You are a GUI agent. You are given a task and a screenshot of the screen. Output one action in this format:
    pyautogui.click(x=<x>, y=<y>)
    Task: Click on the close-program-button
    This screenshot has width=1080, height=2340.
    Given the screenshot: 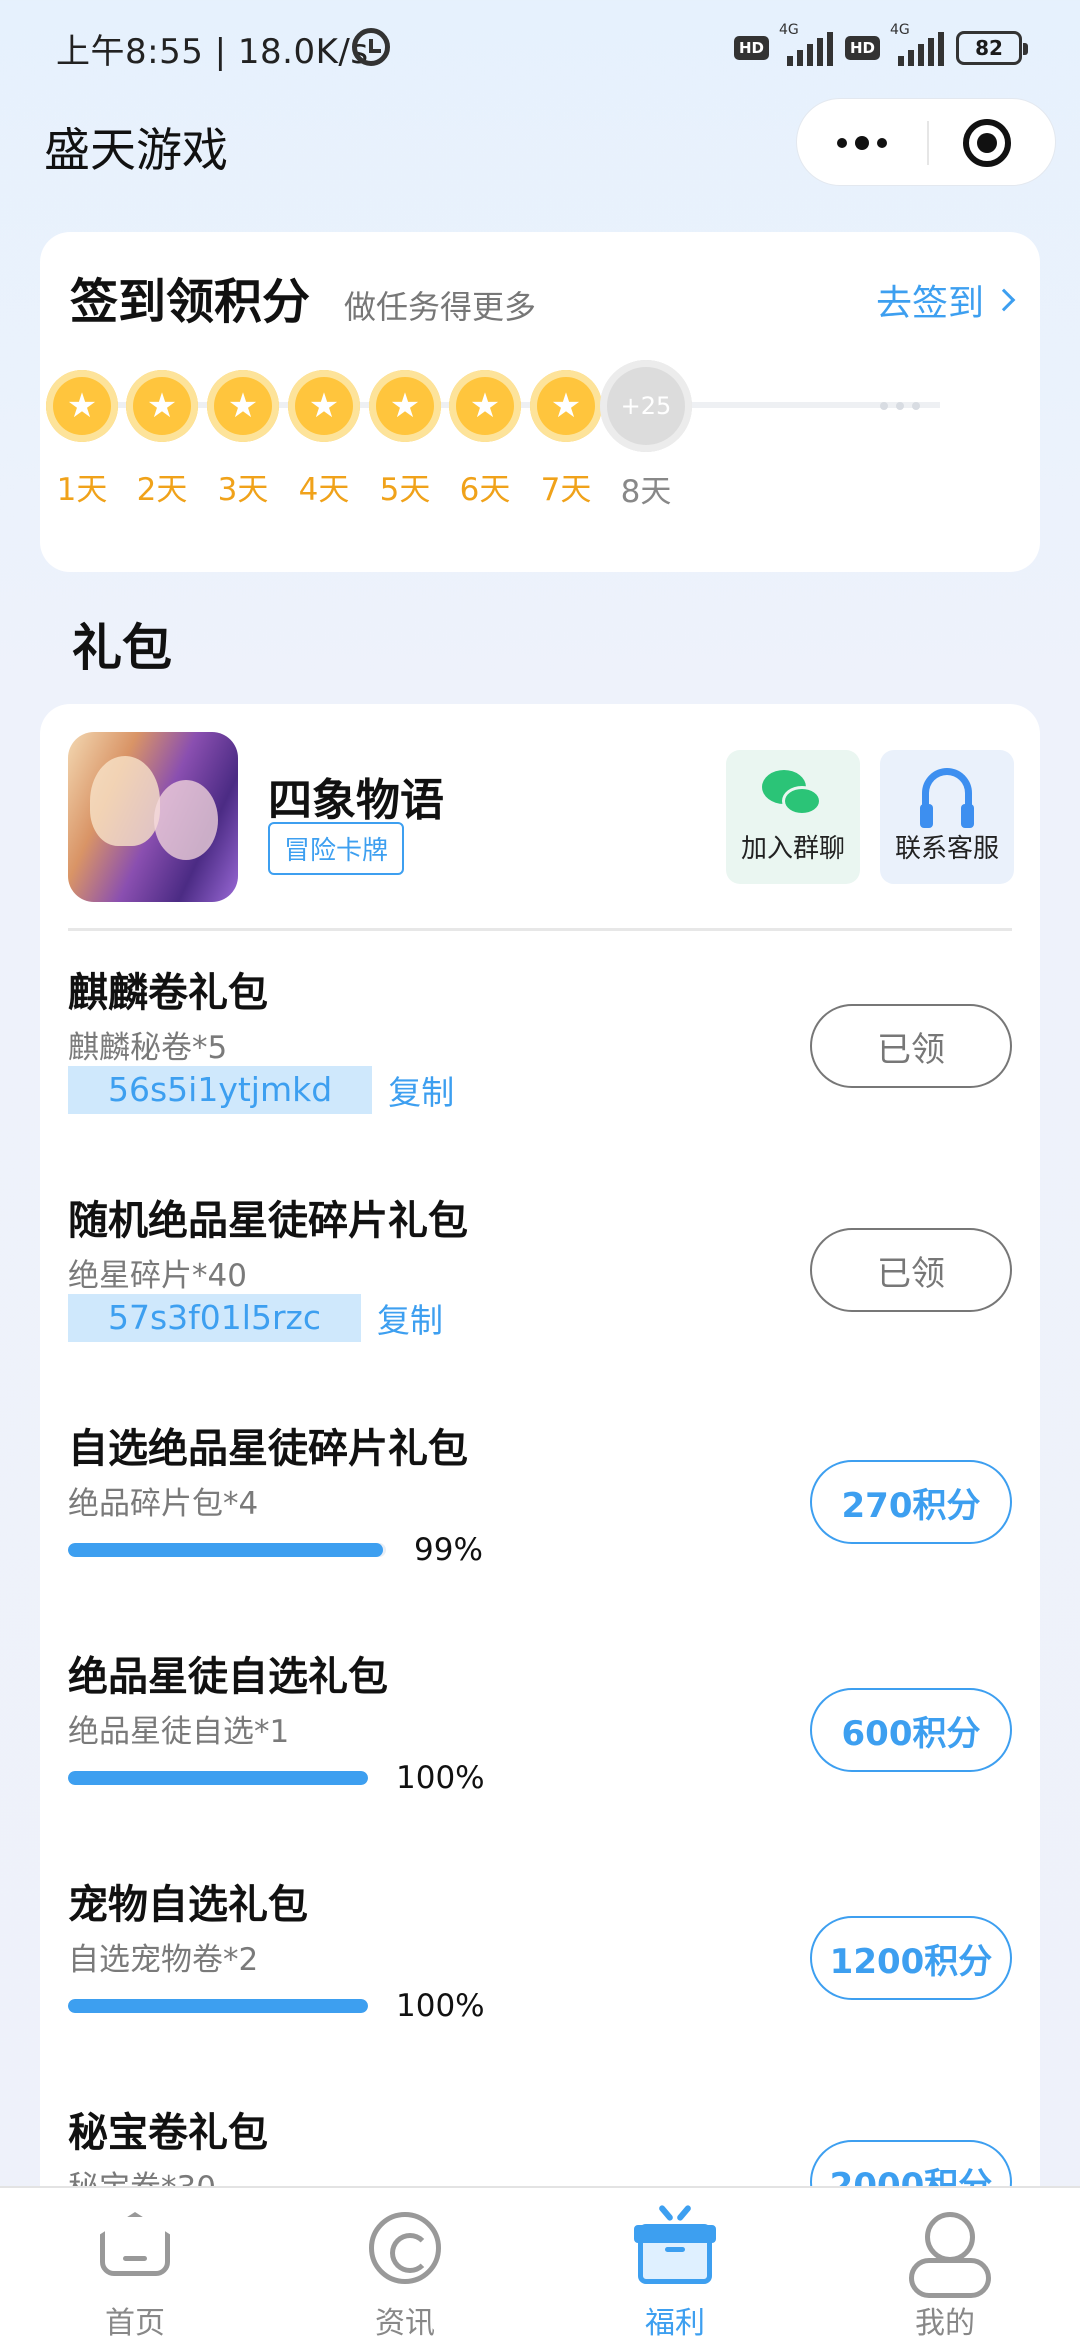 What is the action you would take?
    pyautogui.click(x=987, y=143)
    